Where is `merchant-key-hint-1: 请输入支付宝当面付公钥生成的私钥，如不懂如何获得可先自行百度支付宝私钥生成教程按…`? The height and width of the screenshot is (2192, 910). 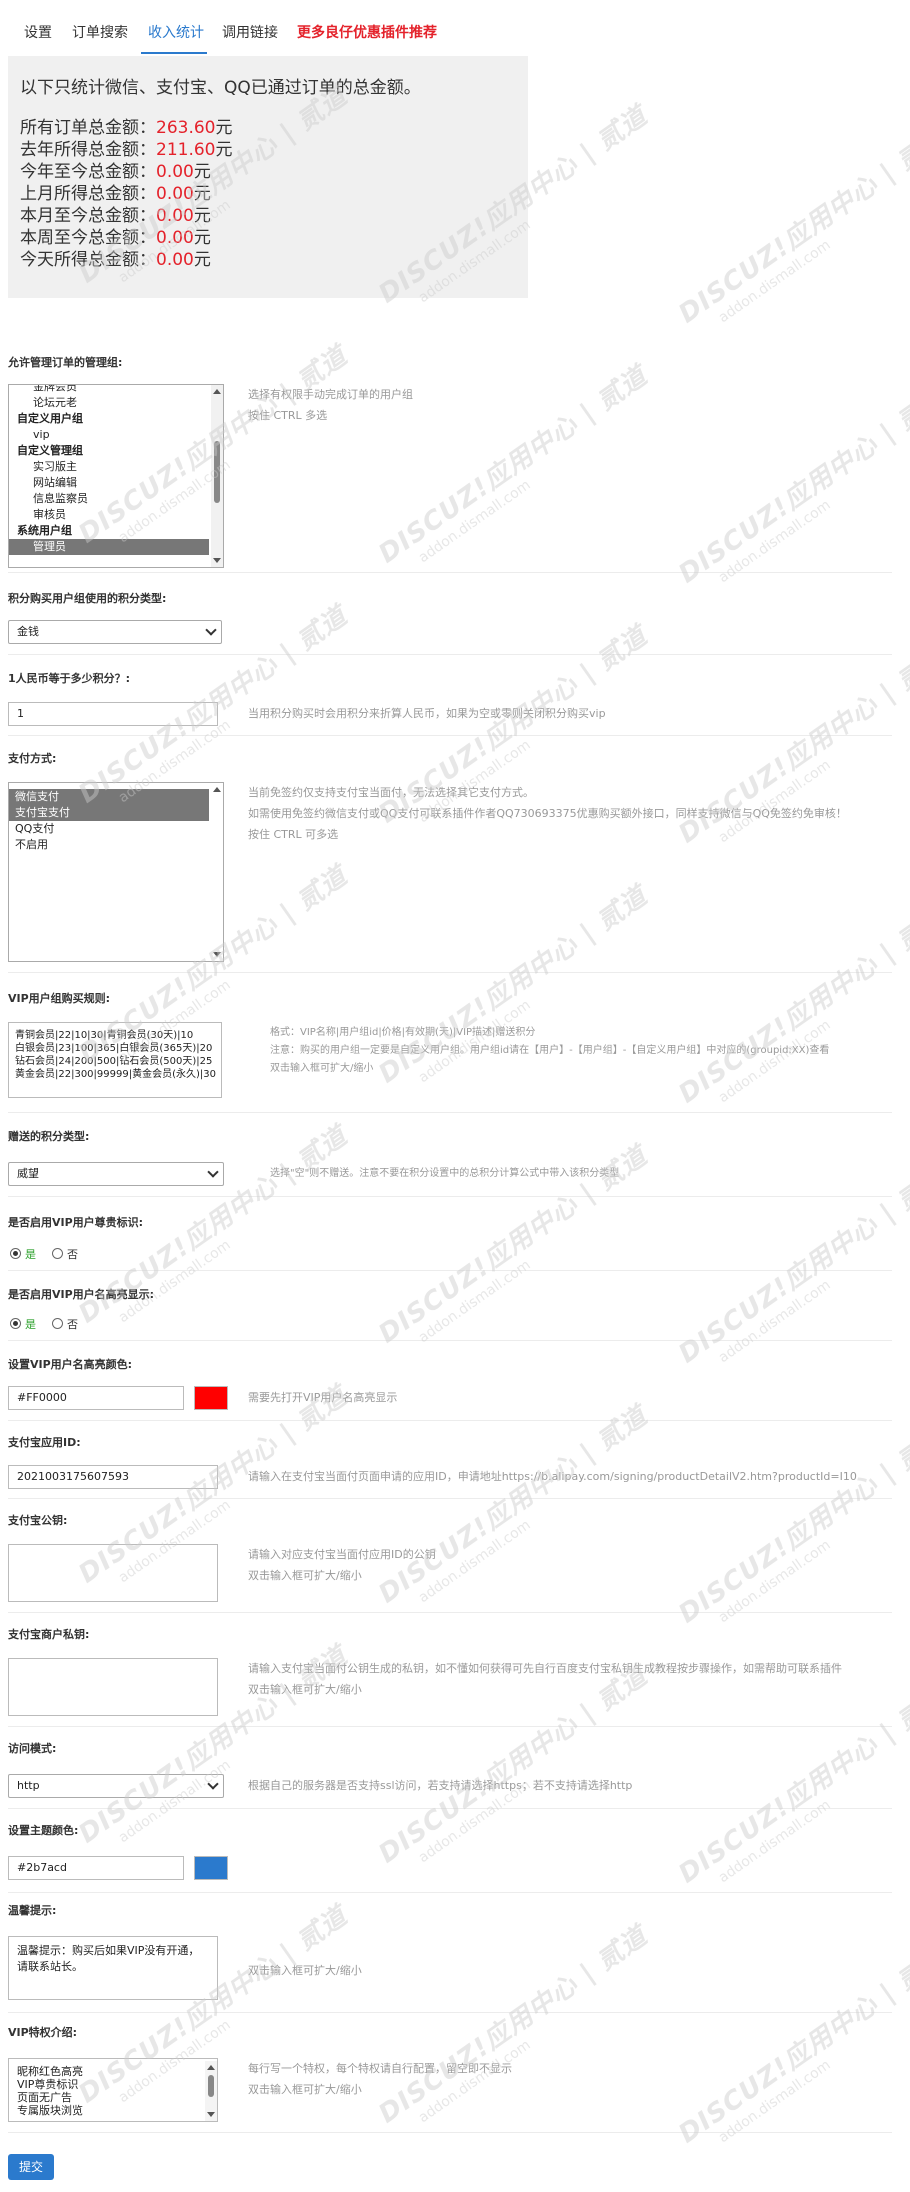
merchant-key-hint-1: 请输入支付宝当面付公钥生成的私钥，如不懂如何获得可先自行百度支付宝私钥生成教程按… is located at coordinates (545, 1668).